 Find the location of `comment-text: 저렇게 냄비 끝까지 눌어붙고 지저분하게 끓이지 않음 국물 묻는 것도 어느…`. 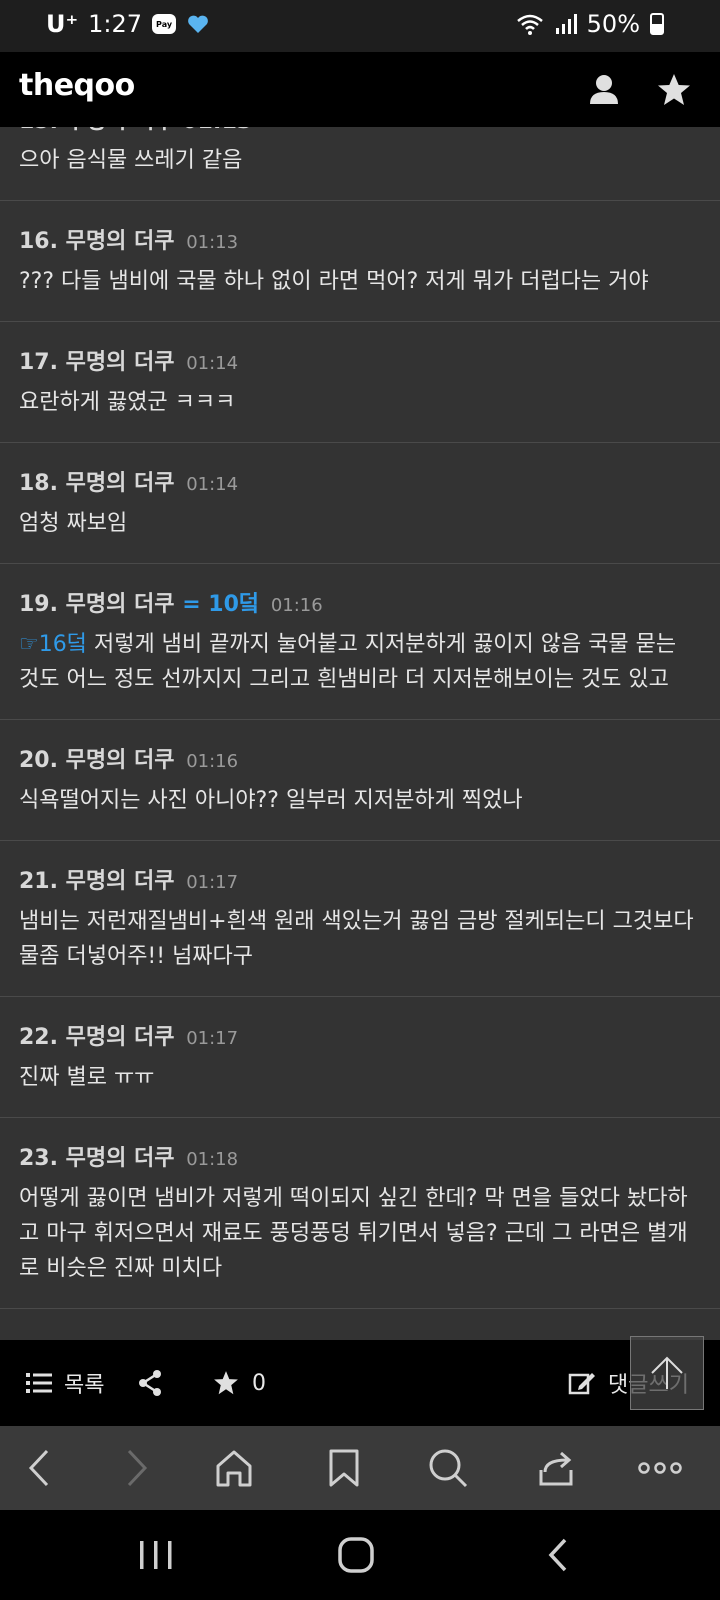

comment-text: 저렇게 냄비 끝까지 눌어붙고 지저분하게 끓이지 않음 국물 묻는 것도 어느… is located at coordinates (348, 662).